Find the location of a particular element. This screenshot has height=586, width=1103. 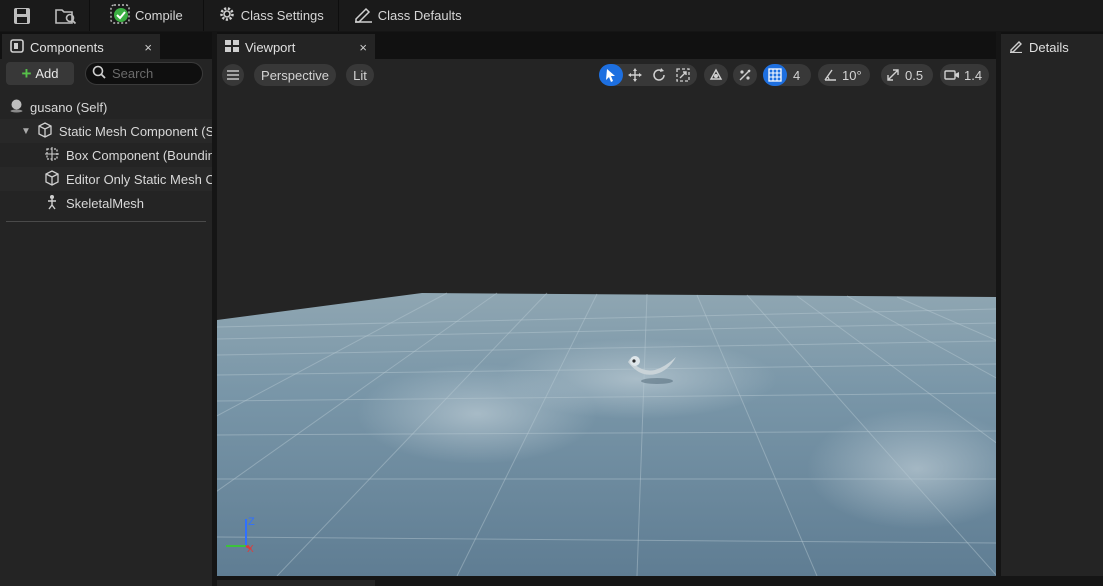

tab-components: Components × is located at coordinates (81, 47).